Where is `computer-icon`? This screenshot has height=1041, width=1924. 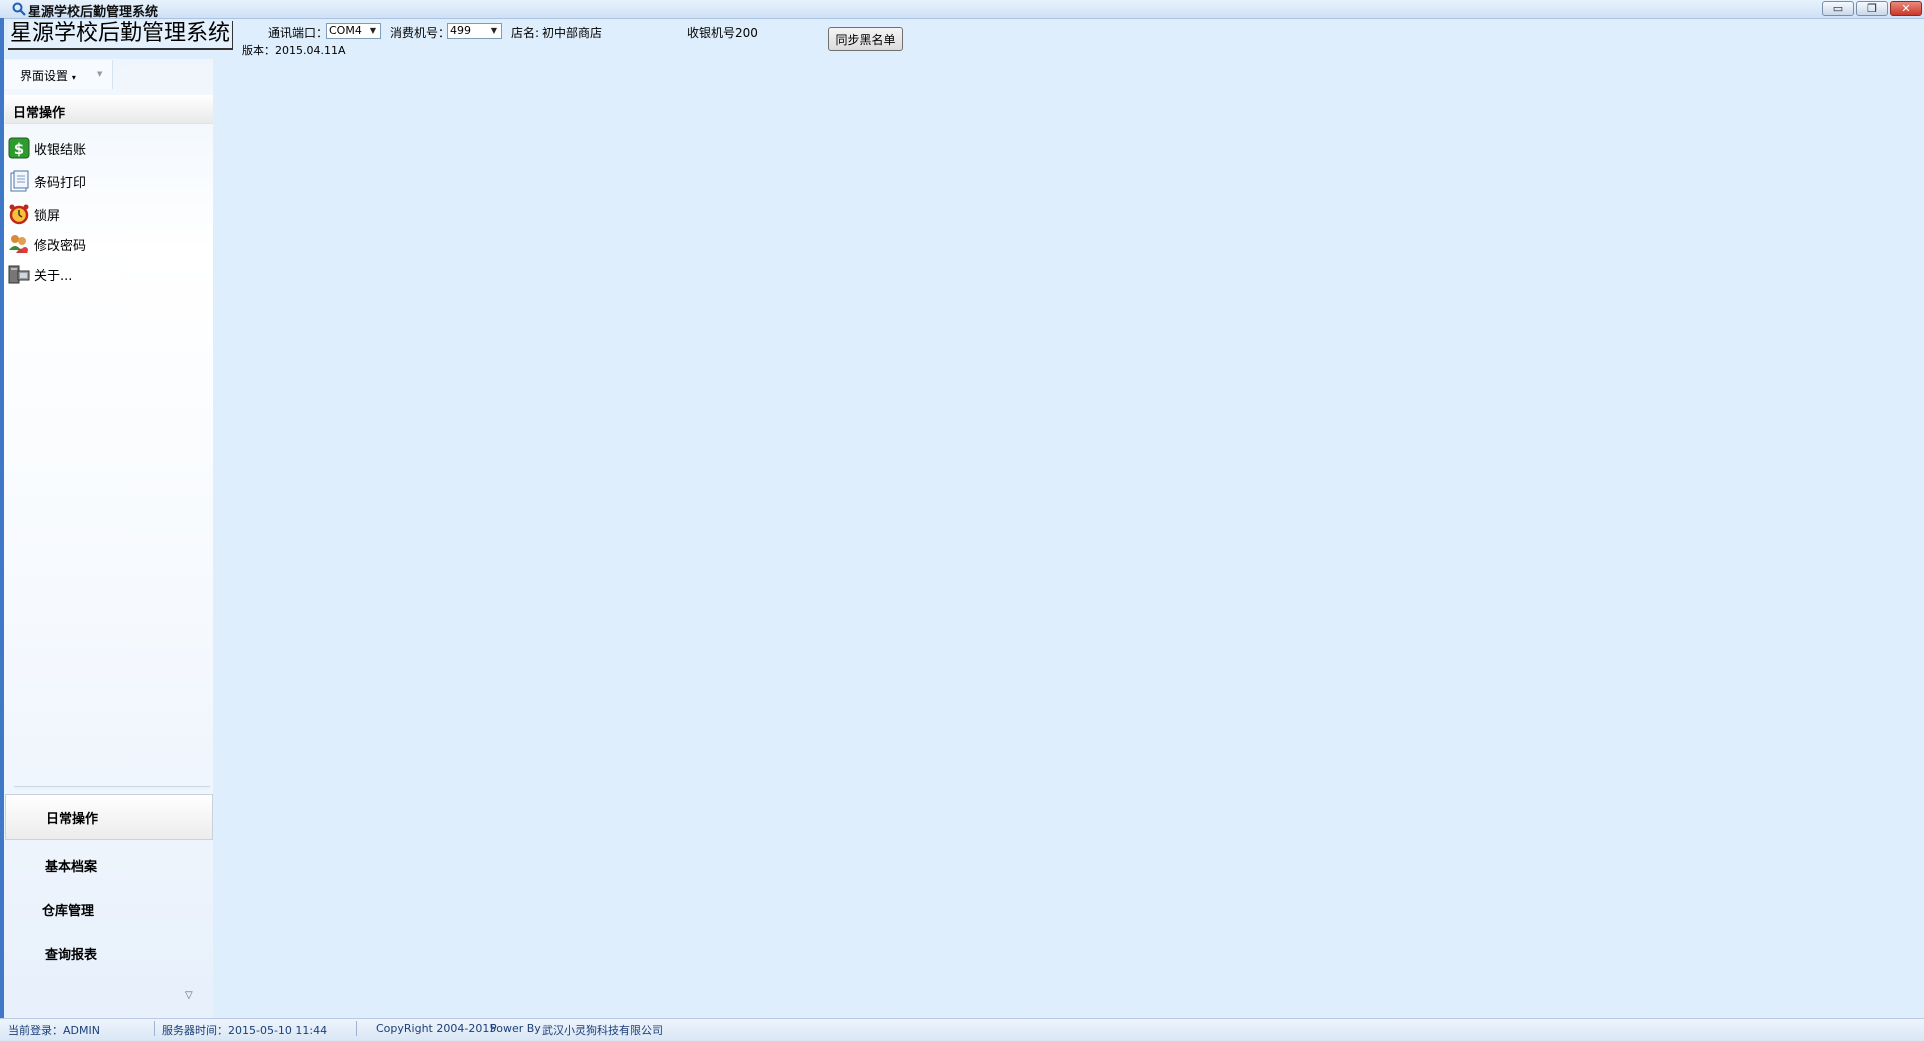 computer-icon is located at coordinates (19, 274).